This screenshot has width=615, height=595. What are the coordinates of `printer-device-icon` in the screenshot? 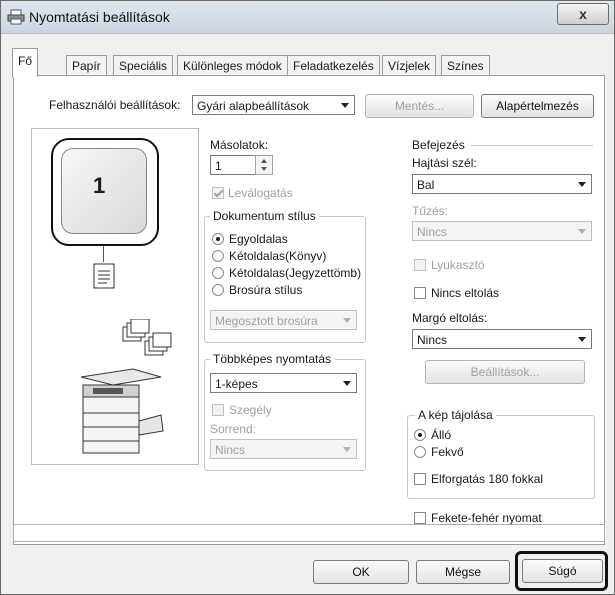 It's located at (122, 411).